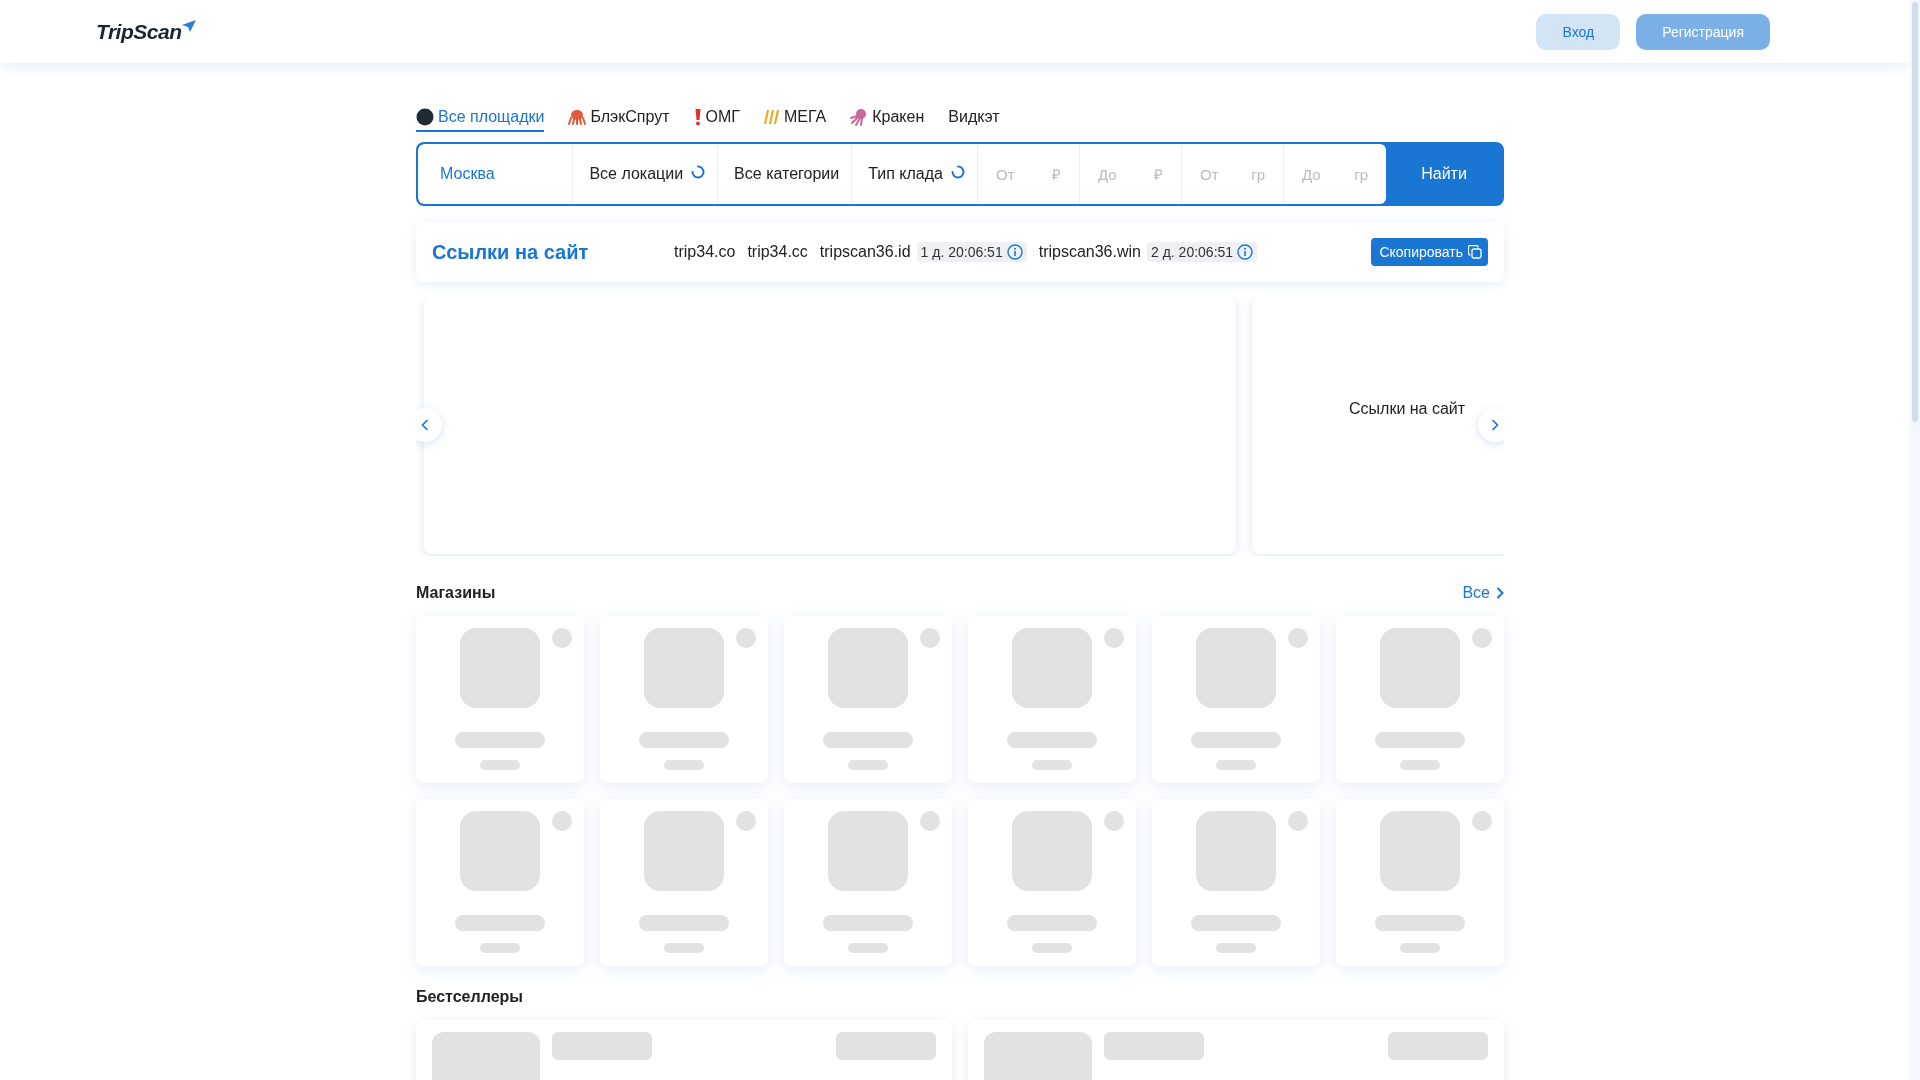 Image resolution: width=1920 pixels, height=1080 pixels. I want to click on platform-tab: ОМГ, so click(716, 120).